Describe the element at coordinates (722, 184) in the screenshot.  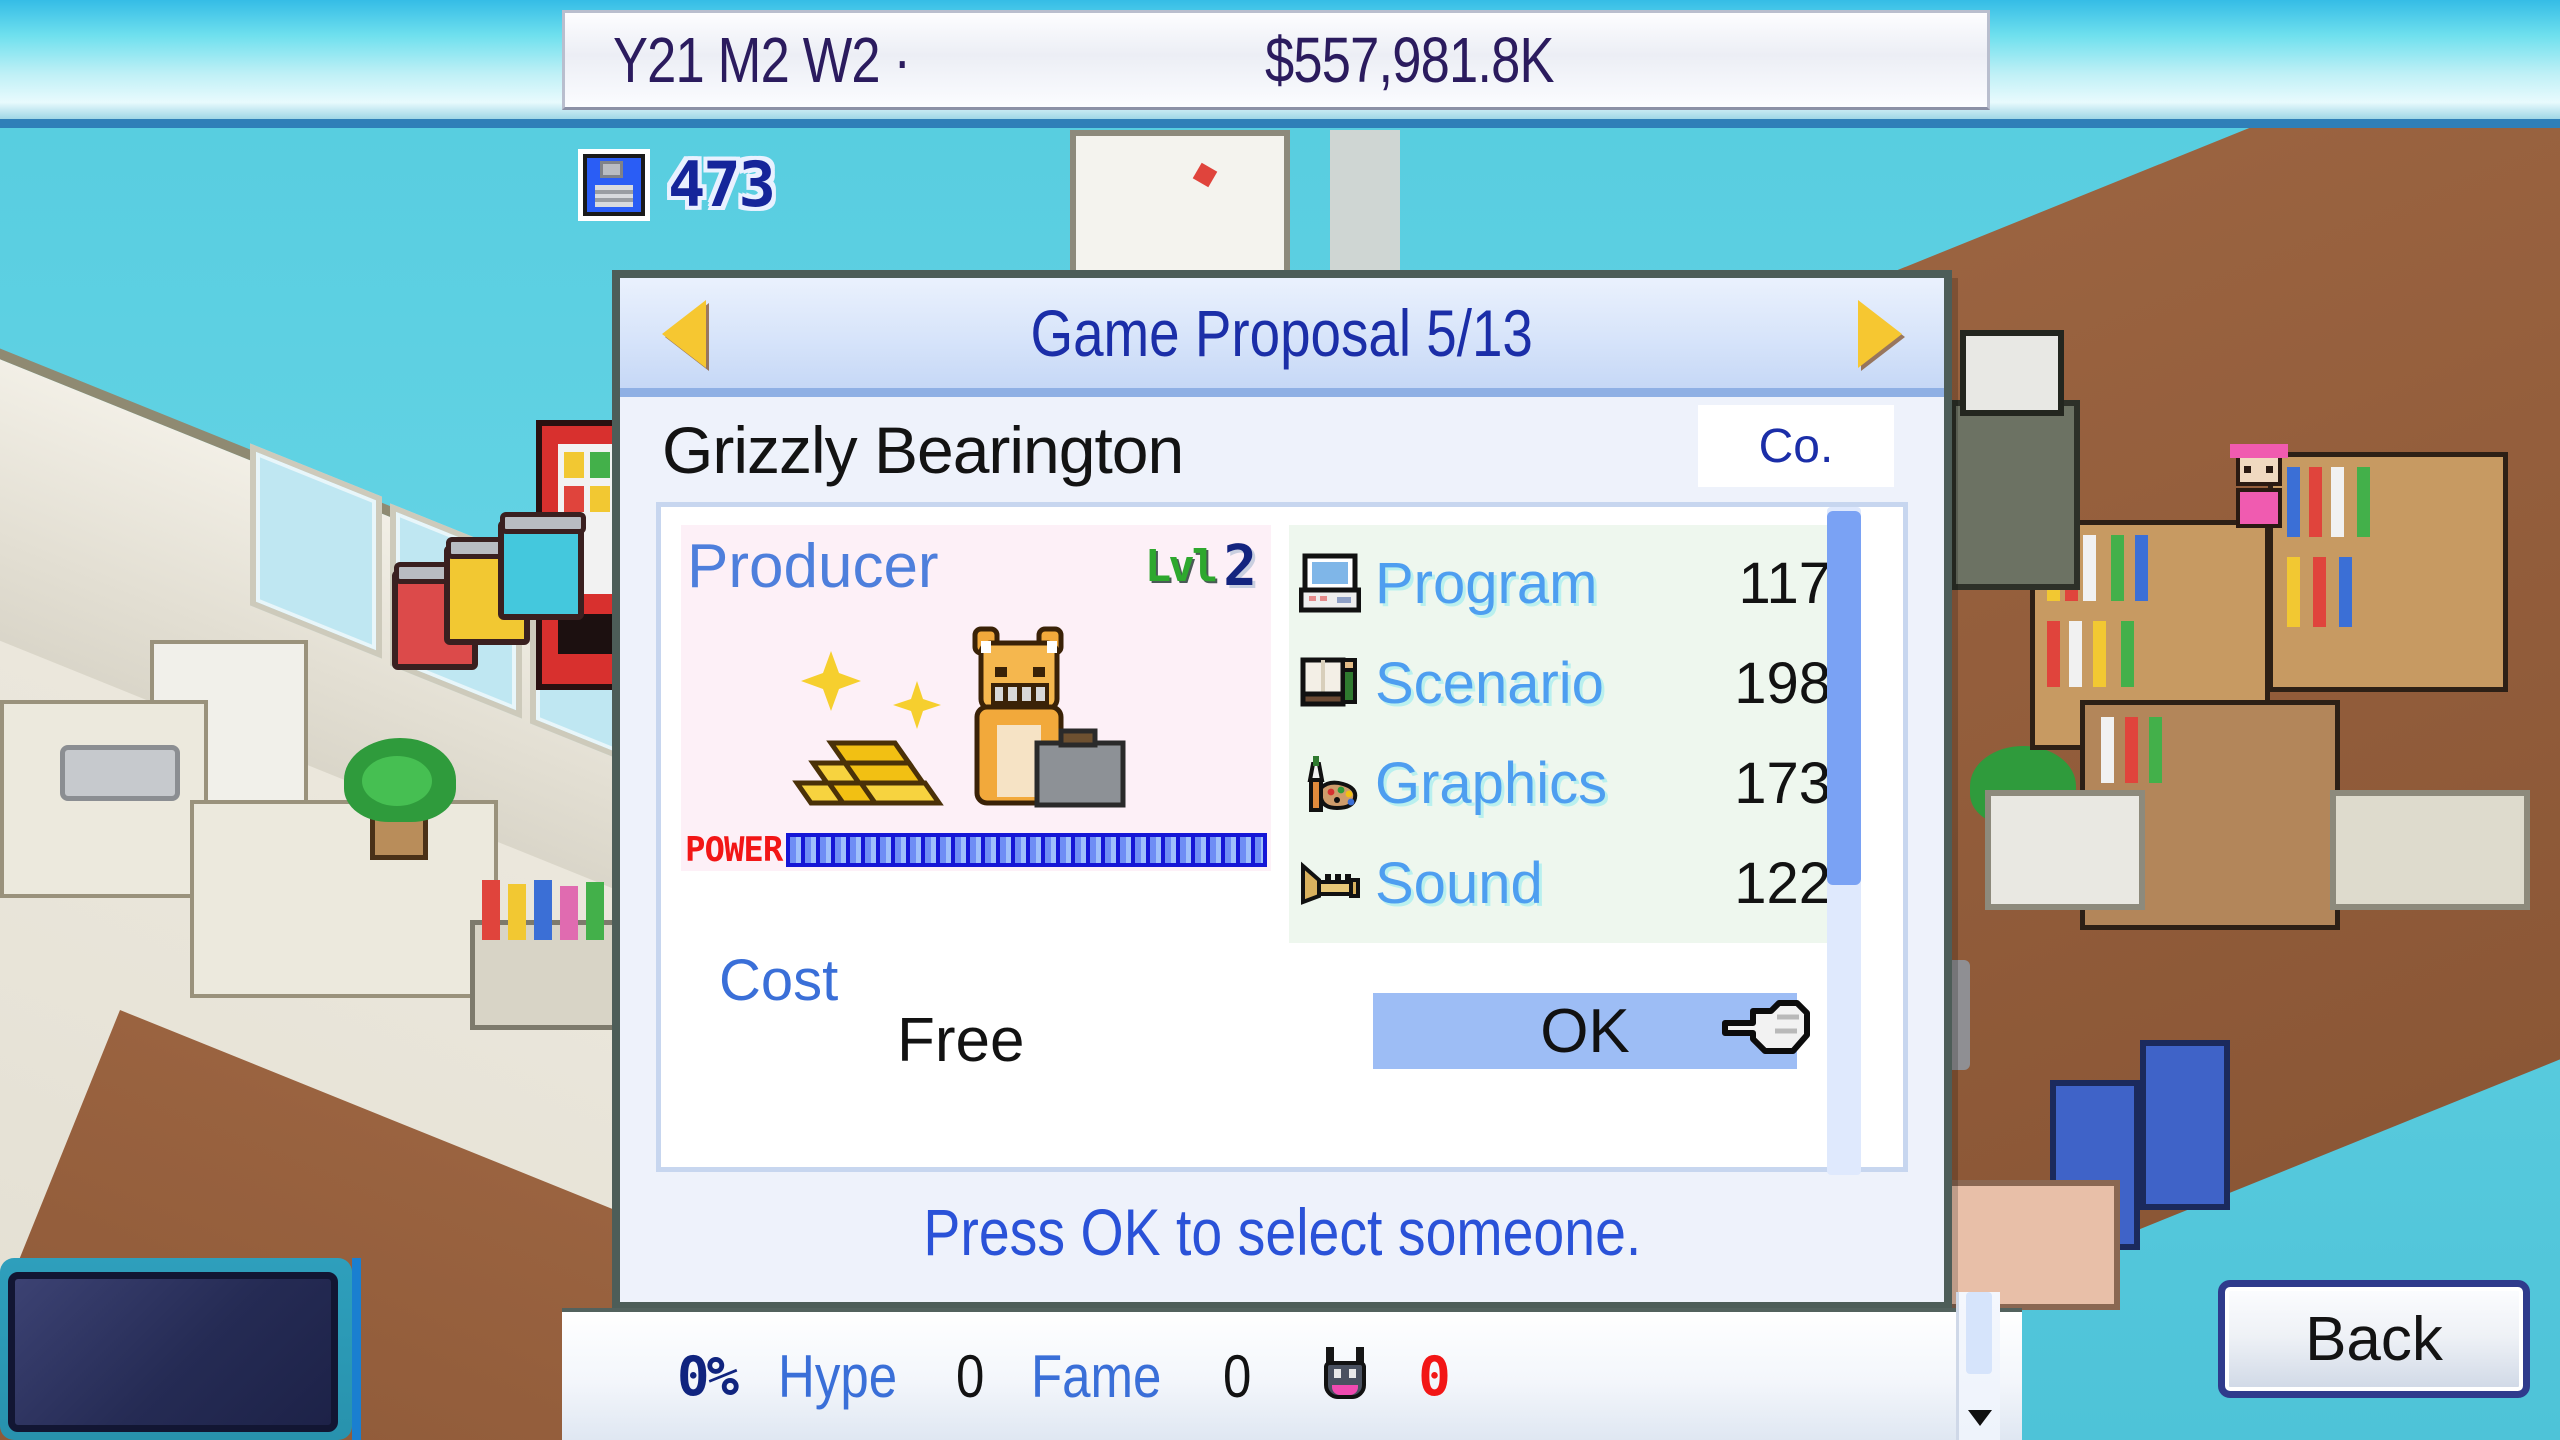
I see `save-count: 473` at that location.